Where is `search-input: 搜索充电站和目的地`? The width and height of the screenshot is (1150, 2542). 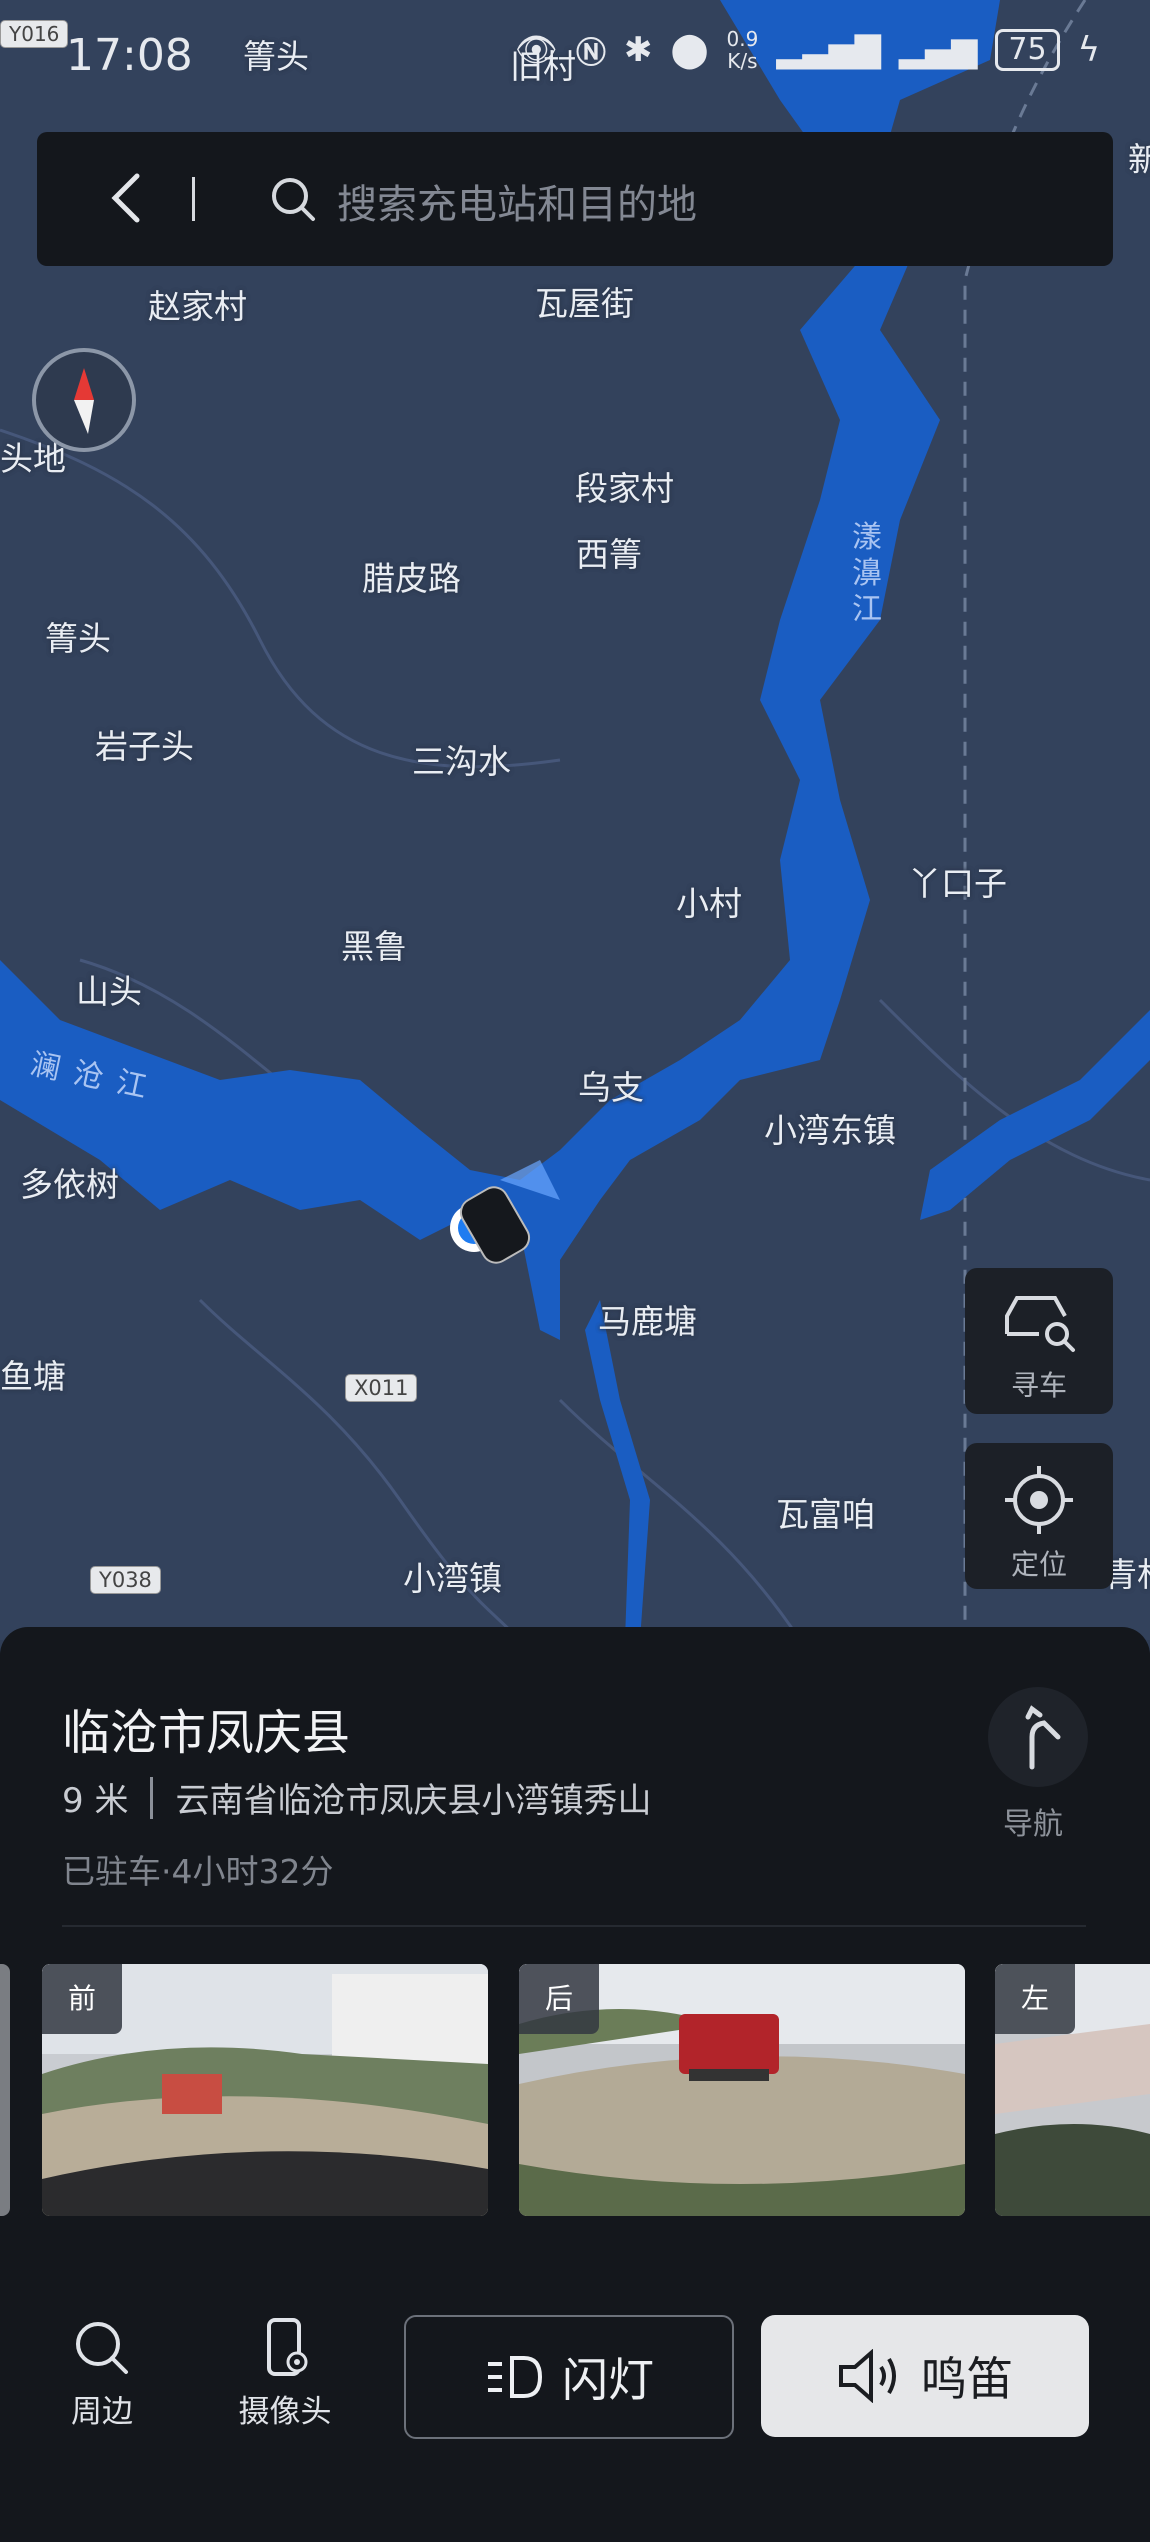 search-input: 搜索充电站和目的地 is located at coordinates (517, 201).